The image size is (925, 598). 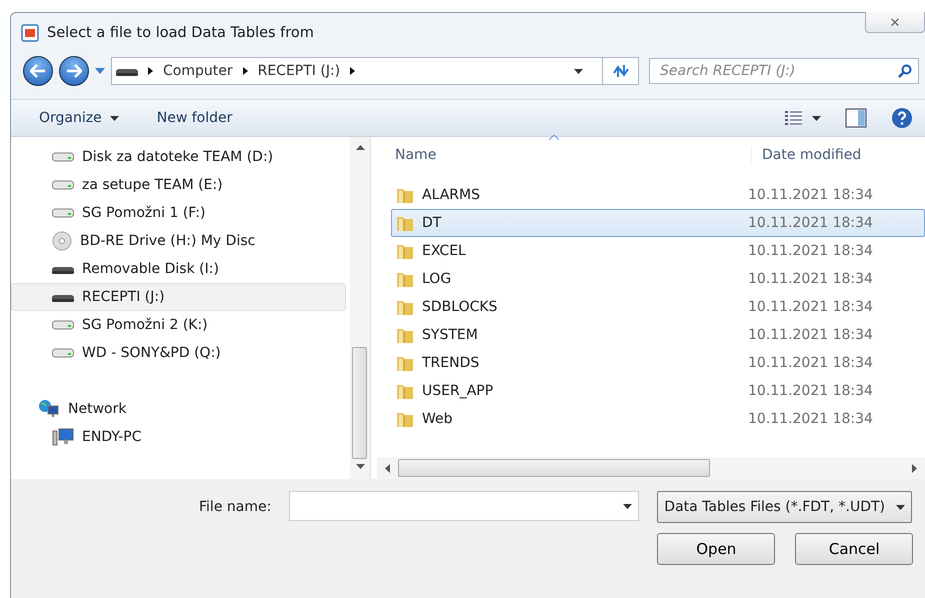 I want to click on preview-pane-icon, so click(x=856, y=118).